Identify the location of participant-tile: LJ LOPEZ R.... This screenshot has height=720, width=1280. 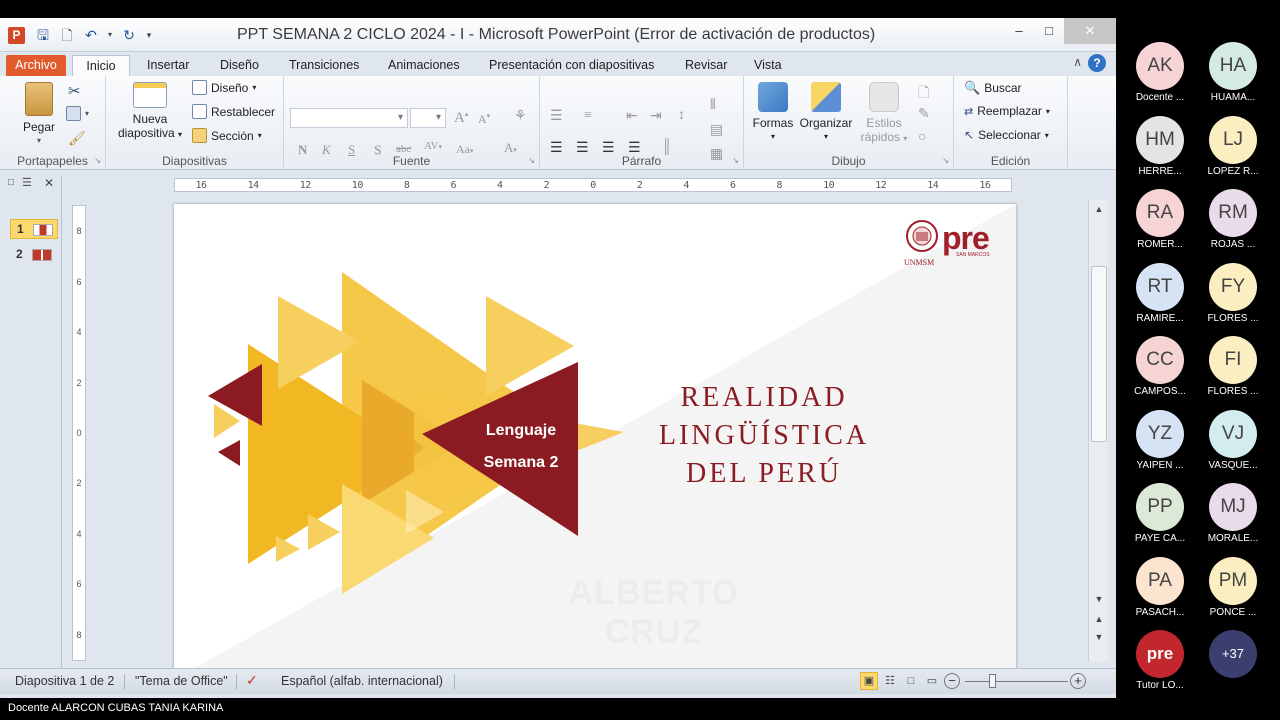
(1233, 146).